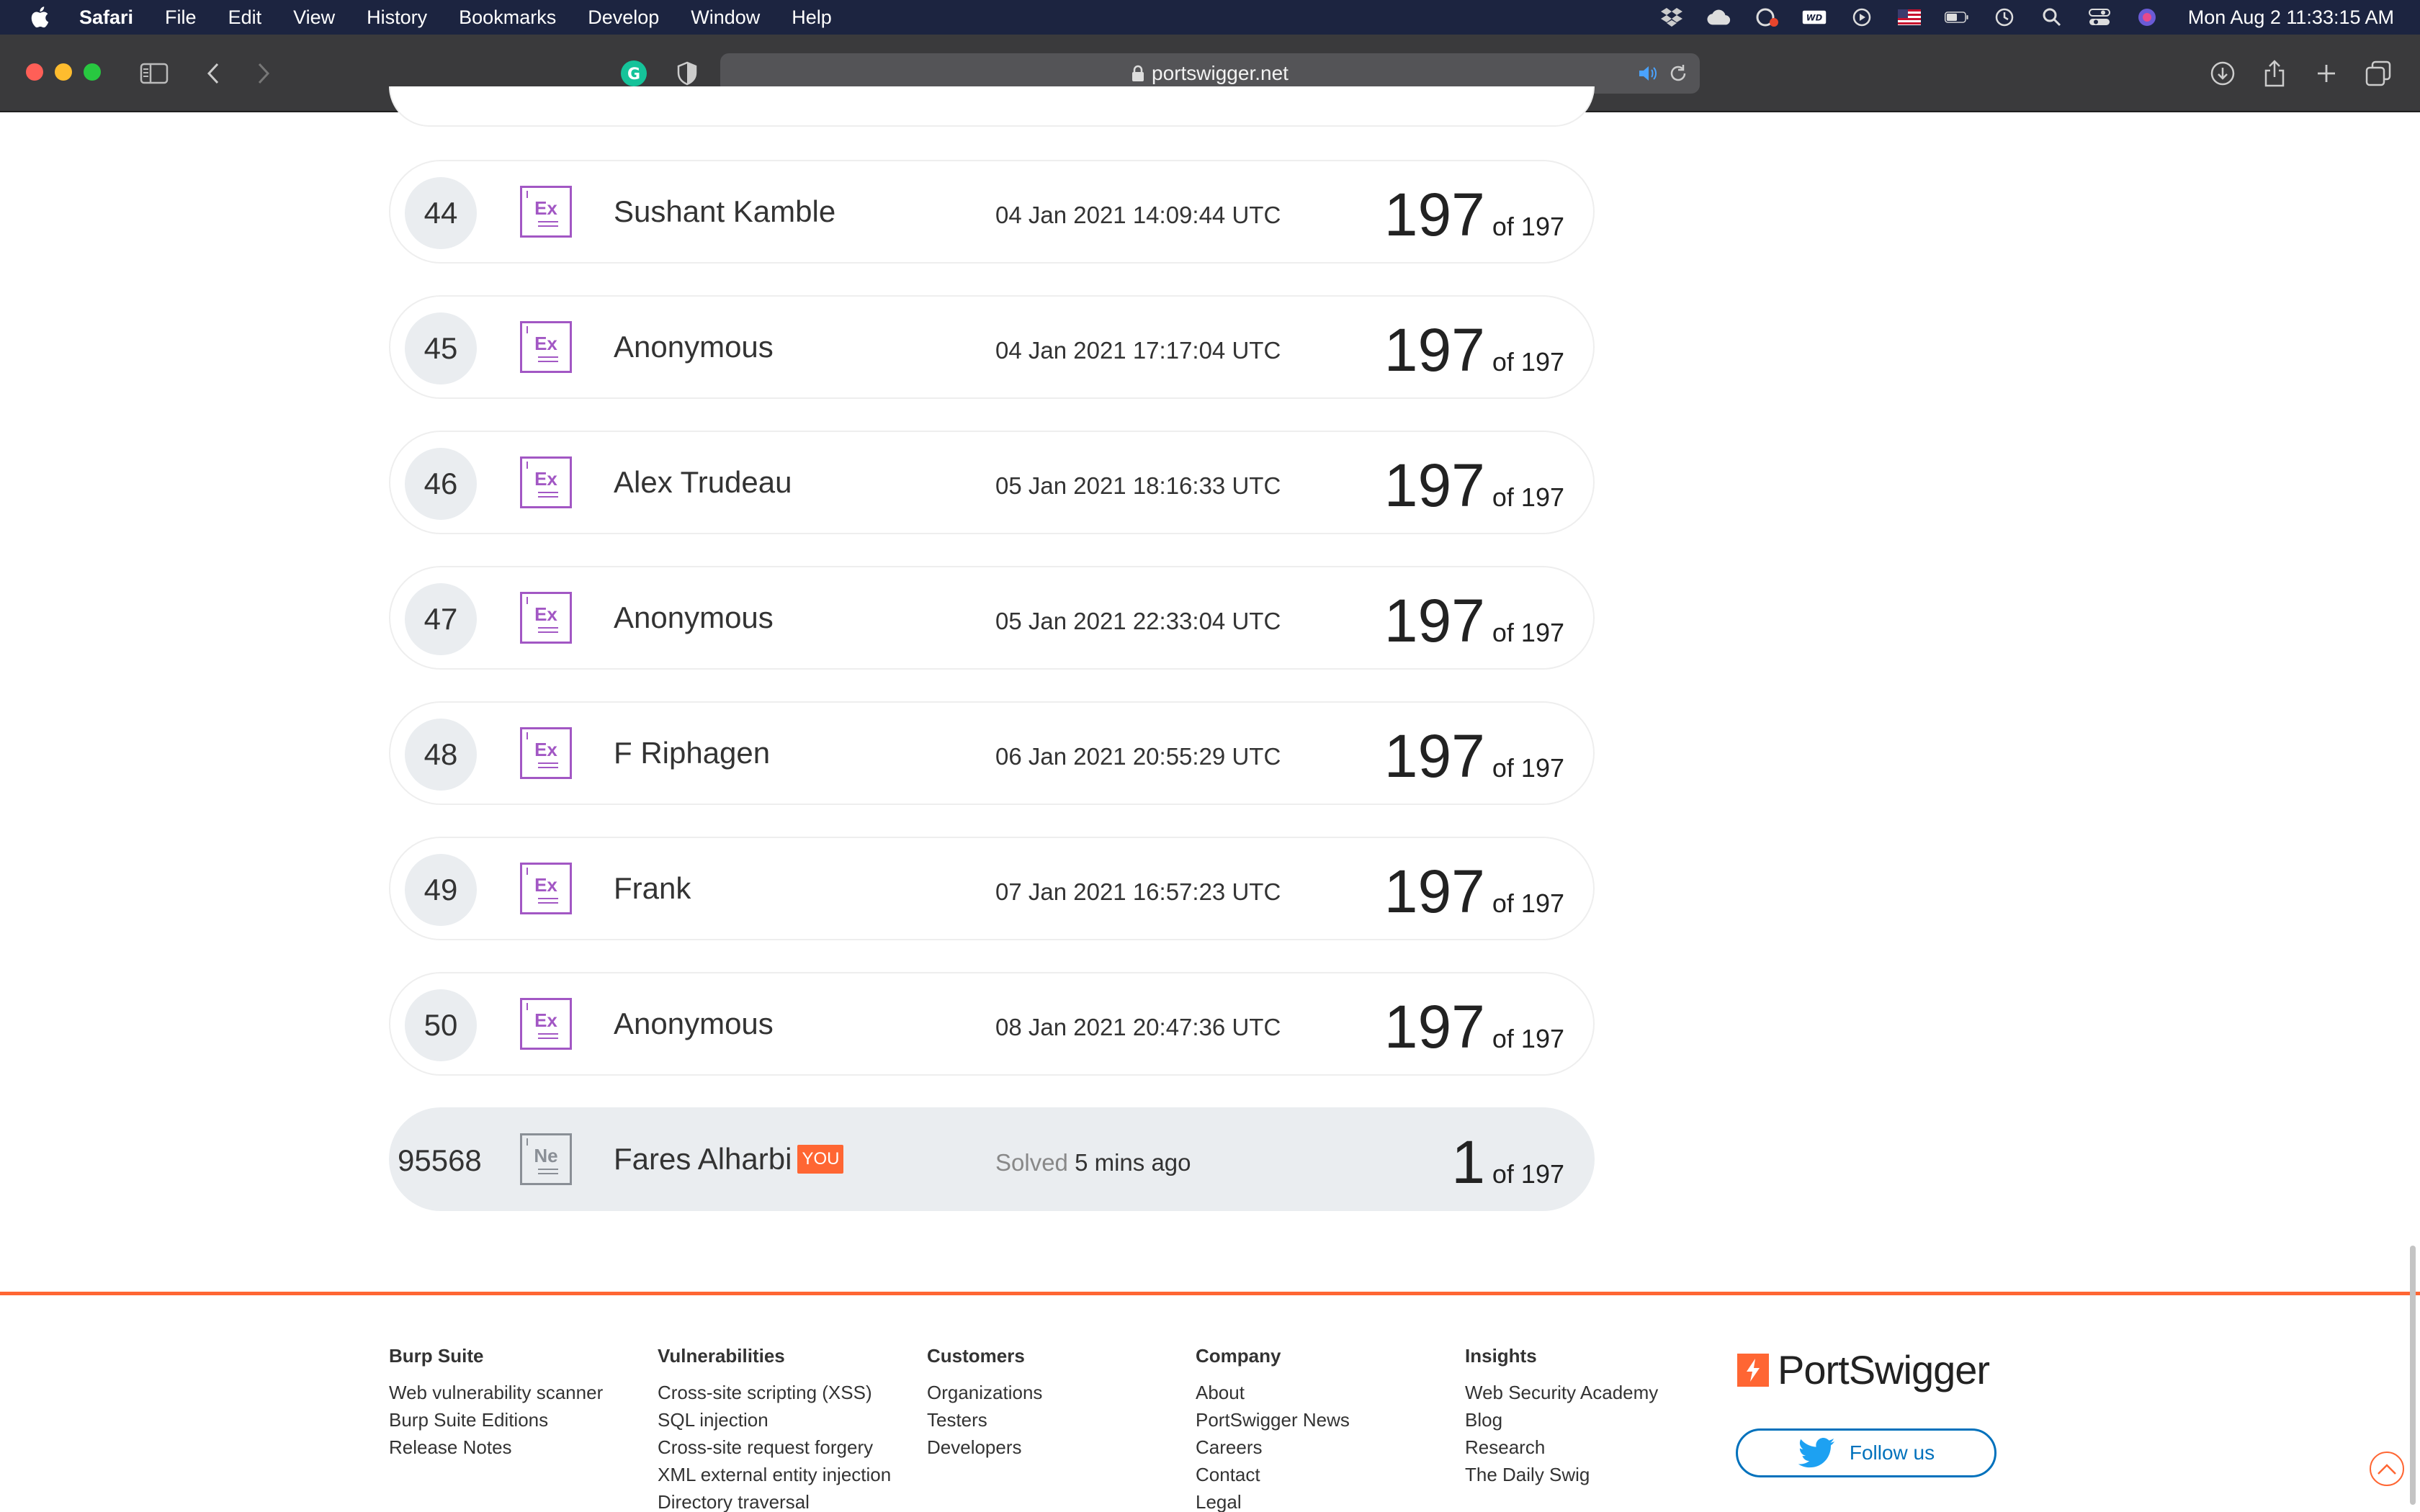 This screenshot has height=1512, width=2420. I want to click on menu-file: File, so click(181, 17).